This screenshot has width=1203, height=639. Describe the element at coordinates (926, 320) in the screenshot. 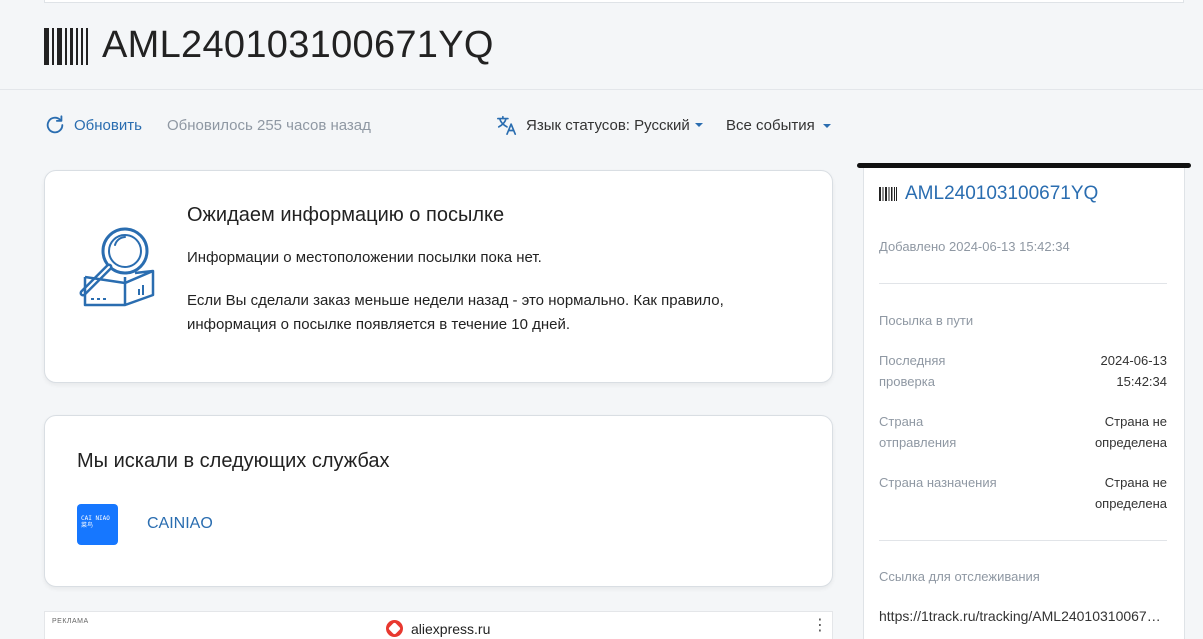

I see `parcel-status: Посылка в пути` at that location.